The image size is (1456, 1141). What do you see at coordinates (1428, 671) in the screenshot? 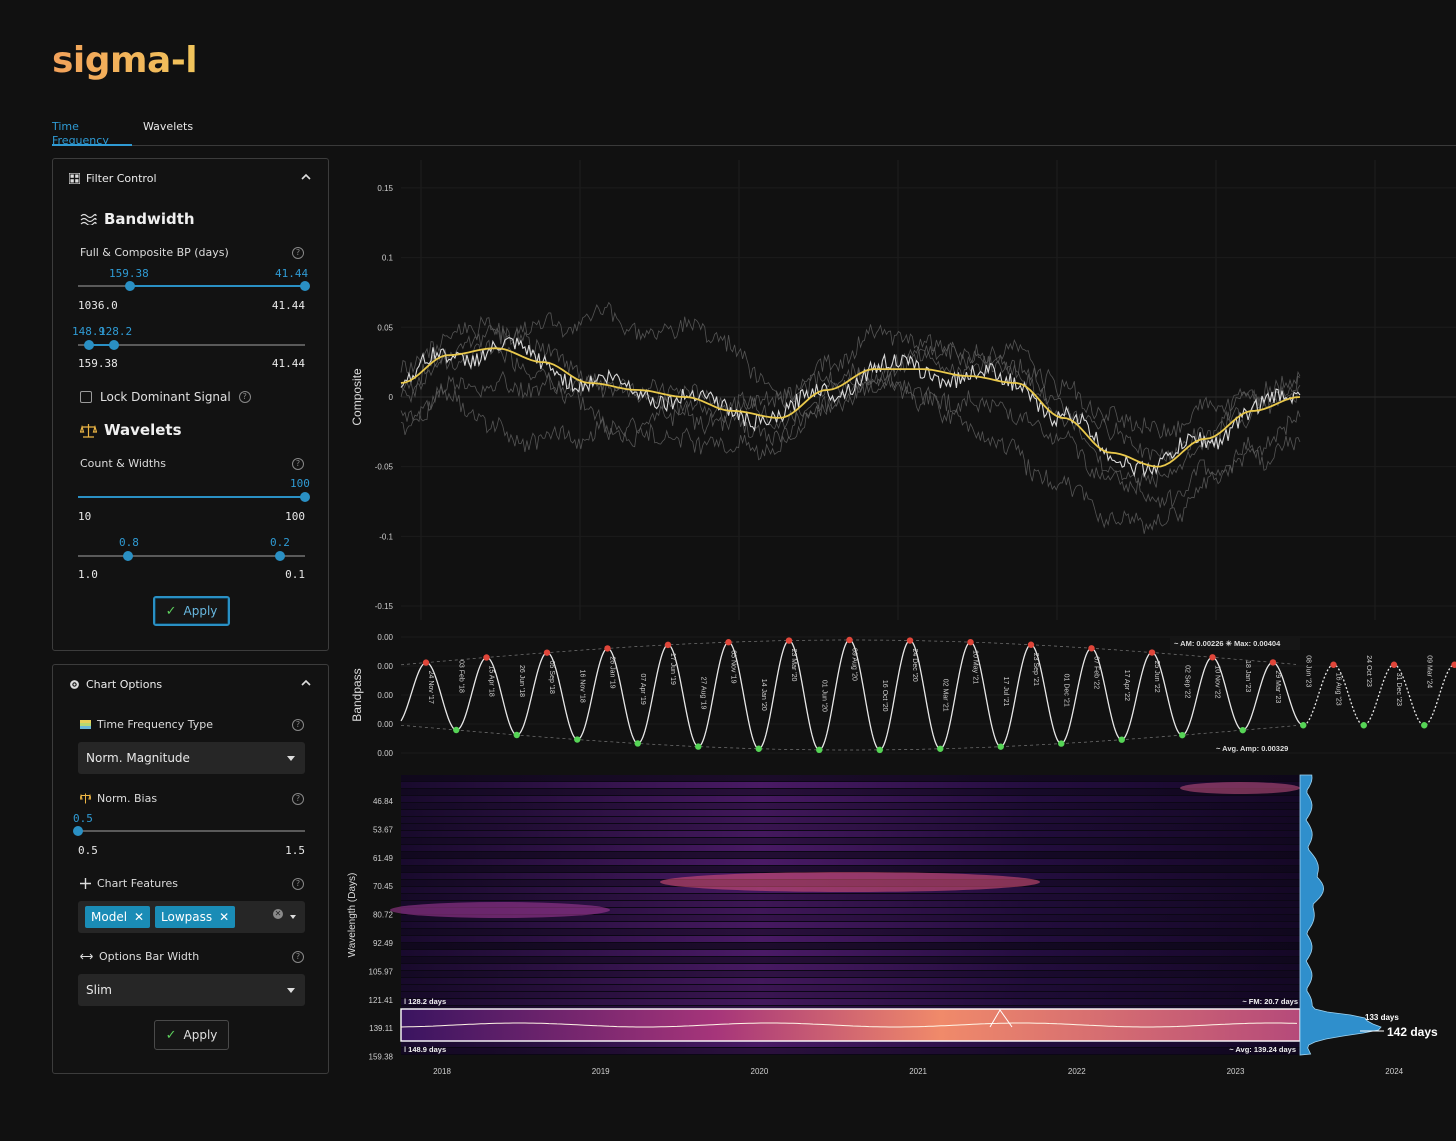
I see `trough-date-label: 09 Mar '24` at bounding box center [1428, 671].